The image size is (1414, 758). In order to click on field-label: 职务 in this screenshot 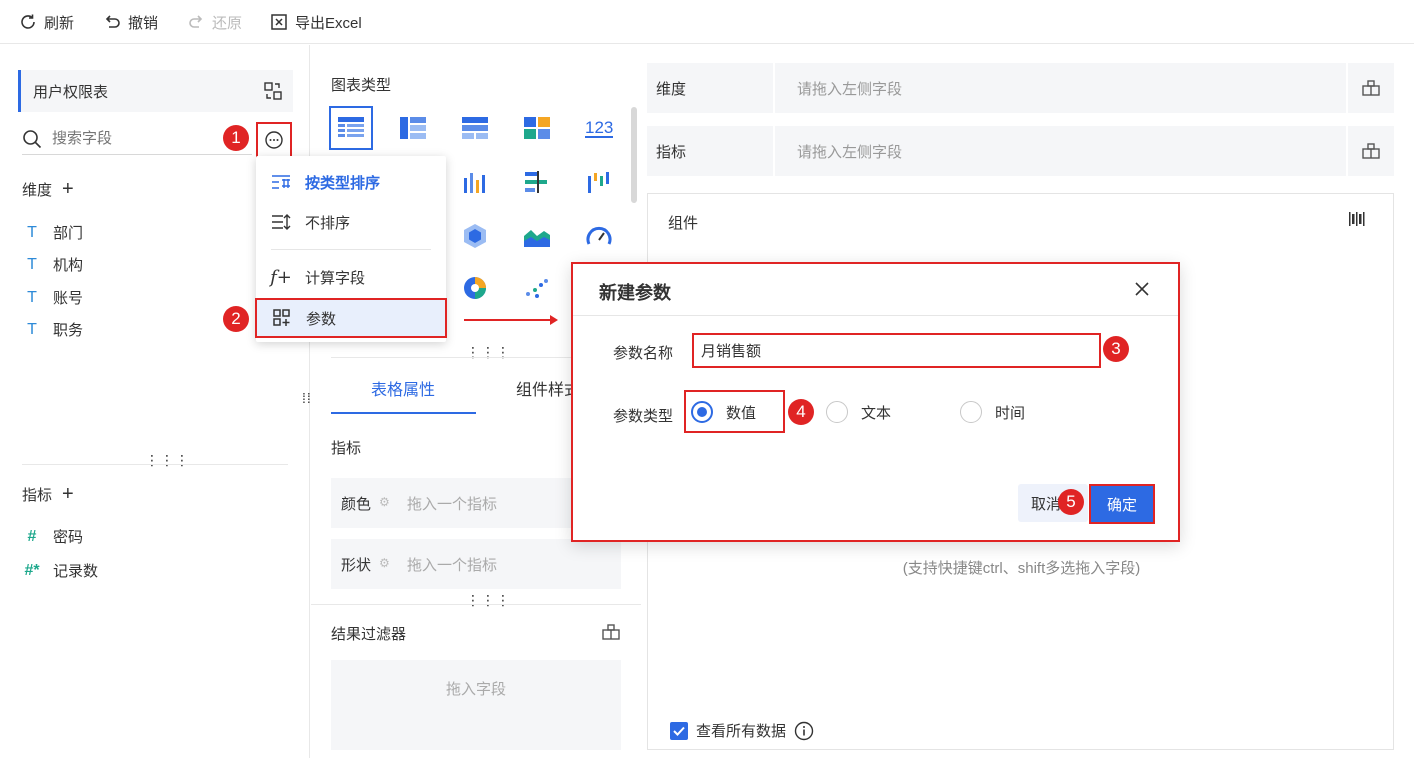, I will do `click(68, 330)`.